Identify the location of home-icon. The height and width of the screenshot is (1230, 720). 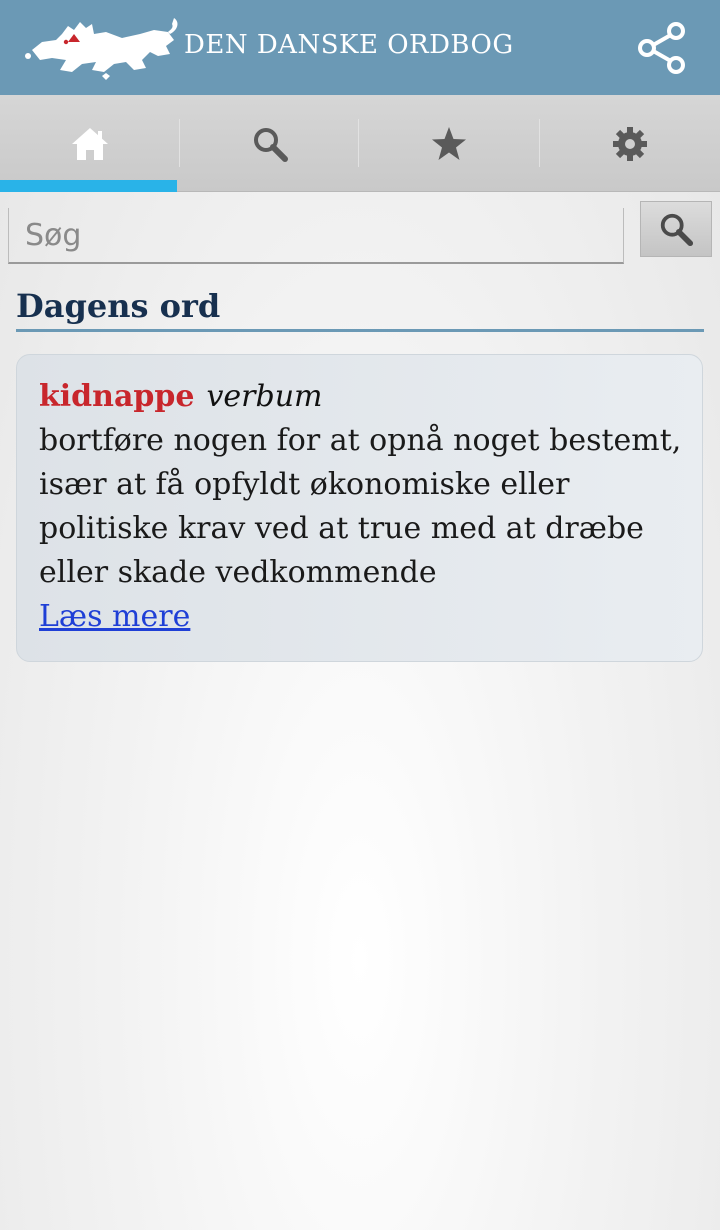
(90, 143).